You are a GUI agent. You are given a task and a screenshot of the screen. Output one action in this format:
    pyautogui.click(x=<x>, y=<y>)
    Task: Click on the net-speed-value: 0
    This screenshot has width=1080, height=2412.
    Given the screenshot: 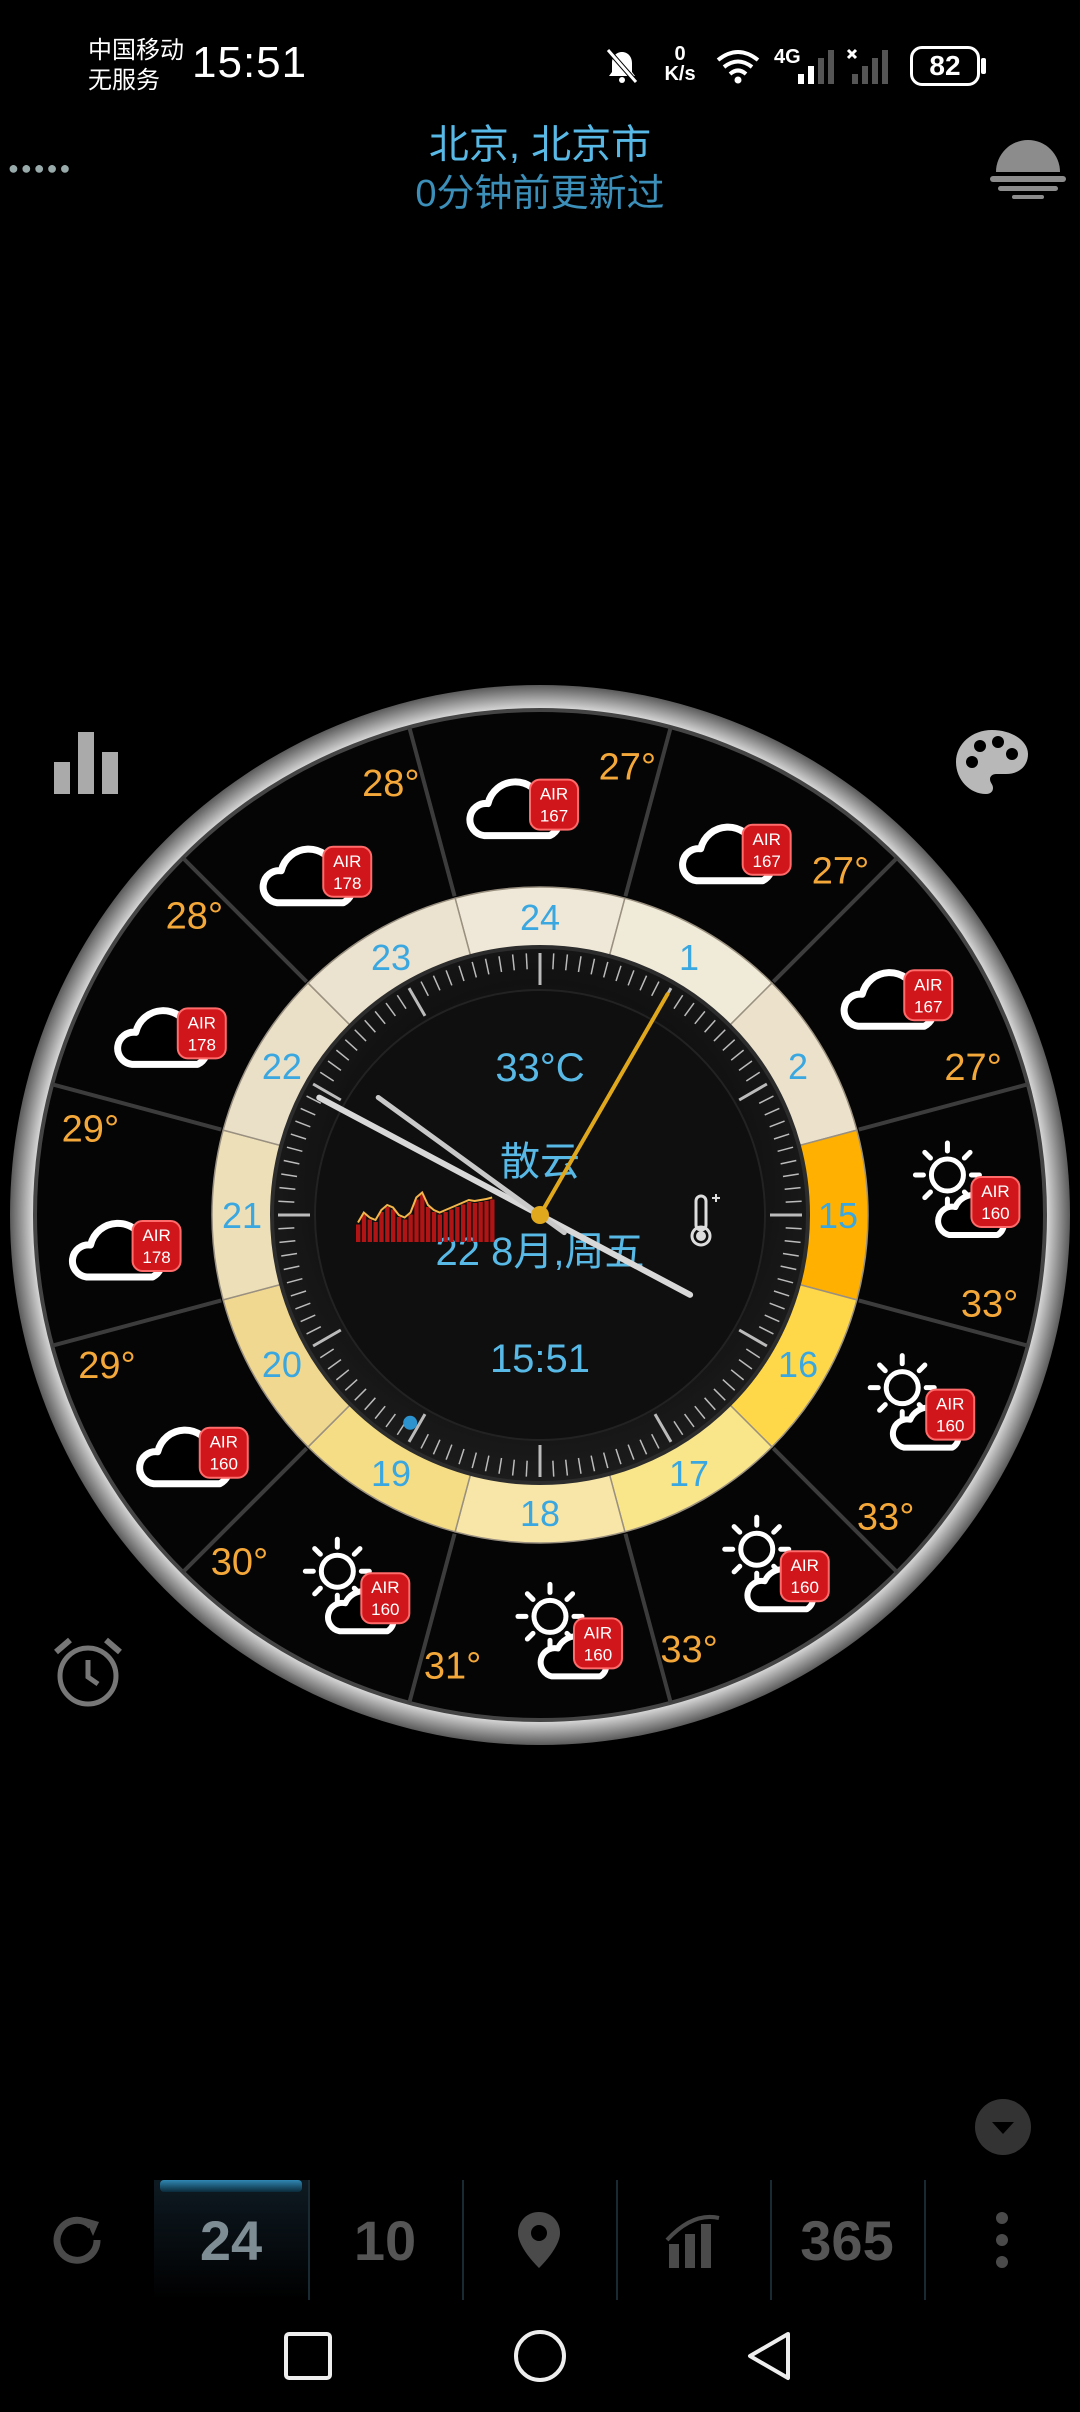 What is the action you would take?
    pyautogui.click(x=680, y=54)
    